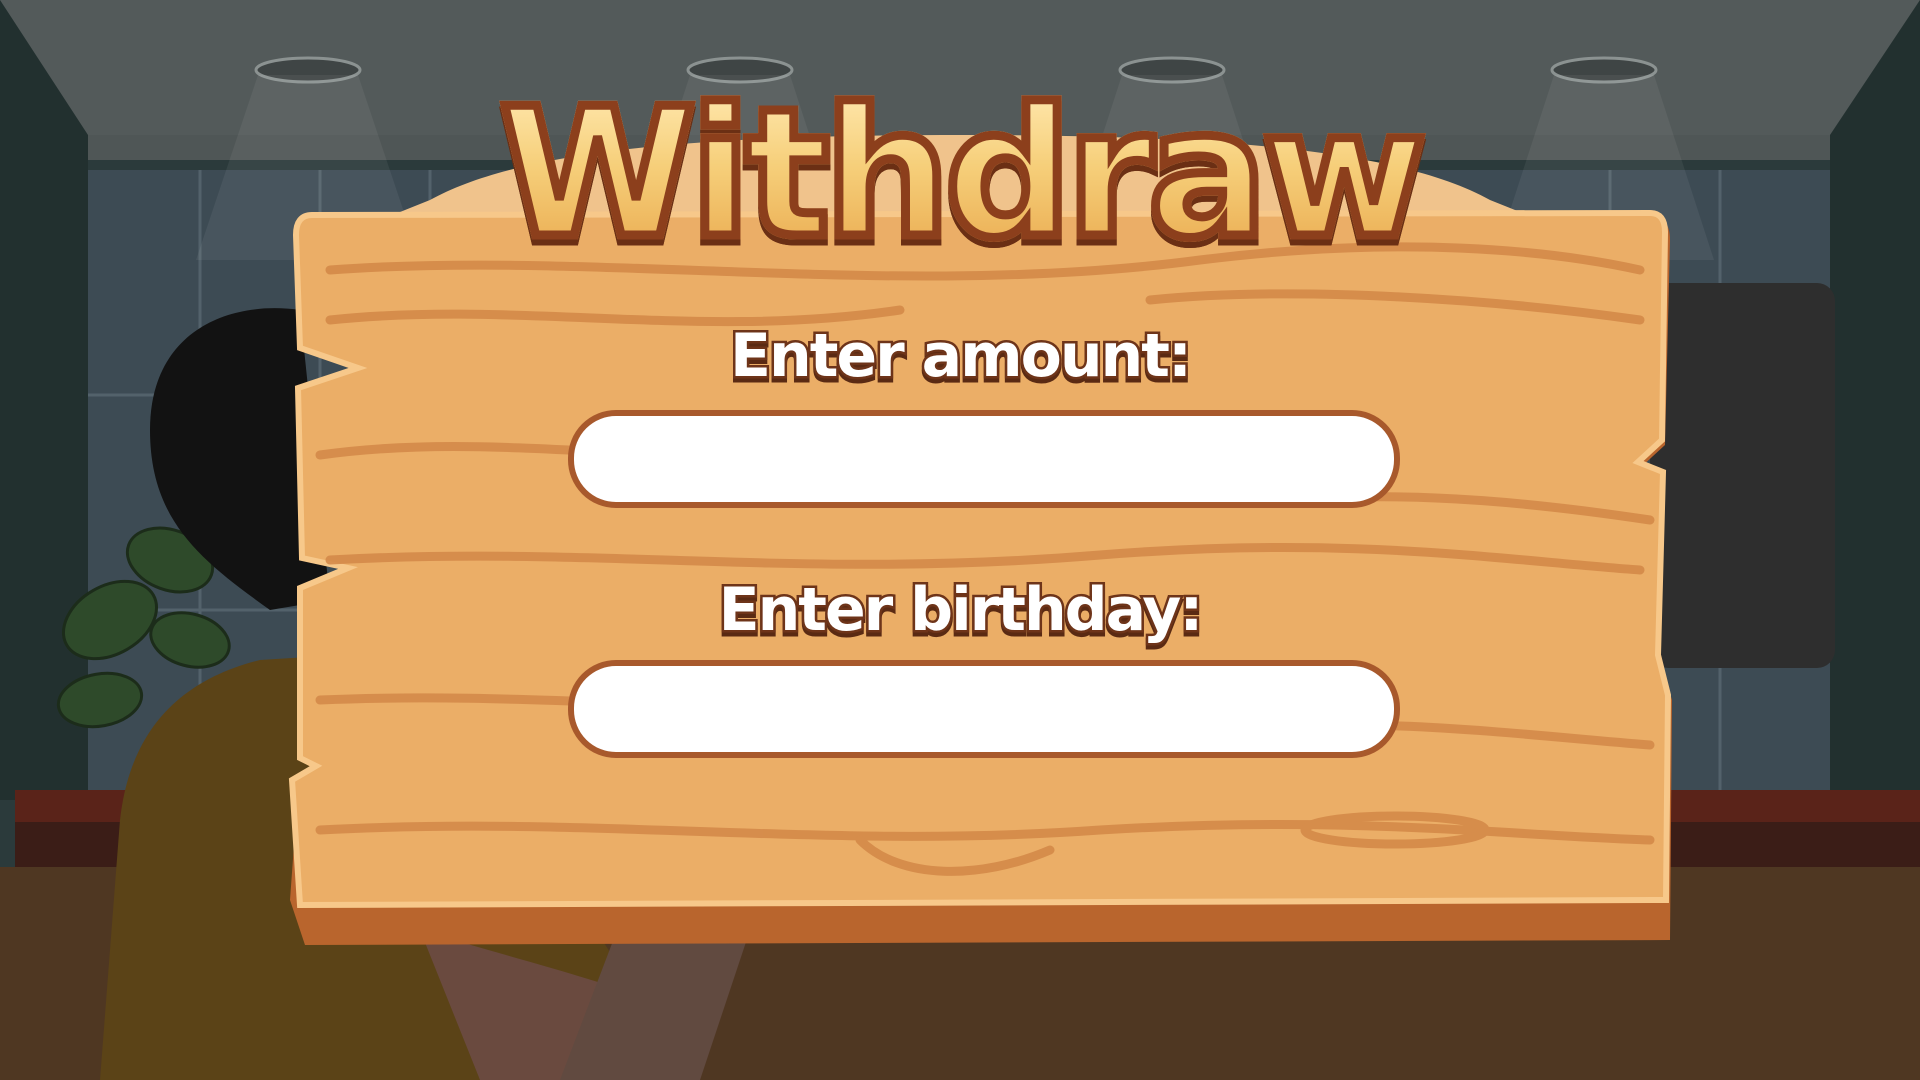  I want to click on amount-input, so click(984, 459).